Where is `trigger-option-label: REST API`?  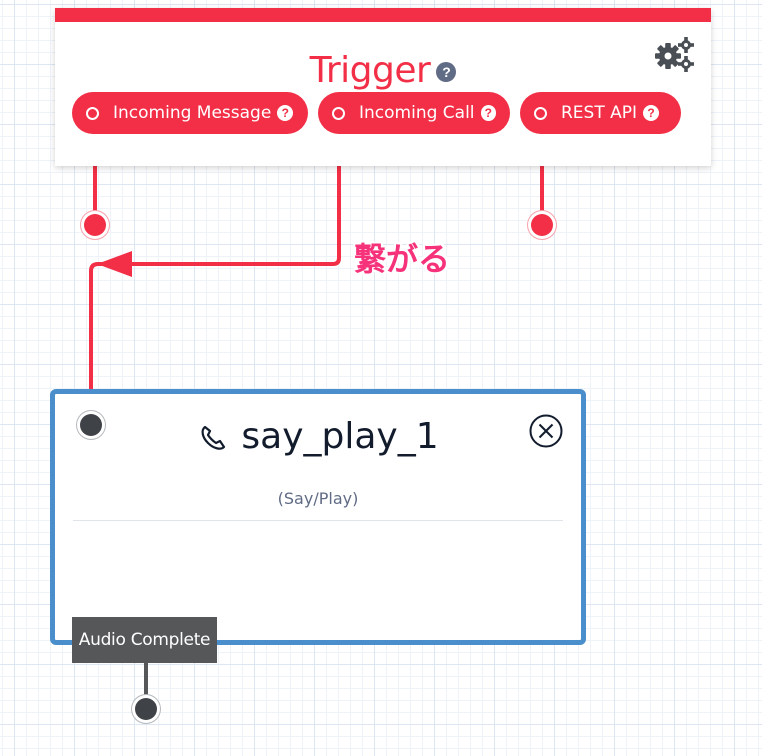 trigger-option-label: REST API is located at coordinates (599, 113).